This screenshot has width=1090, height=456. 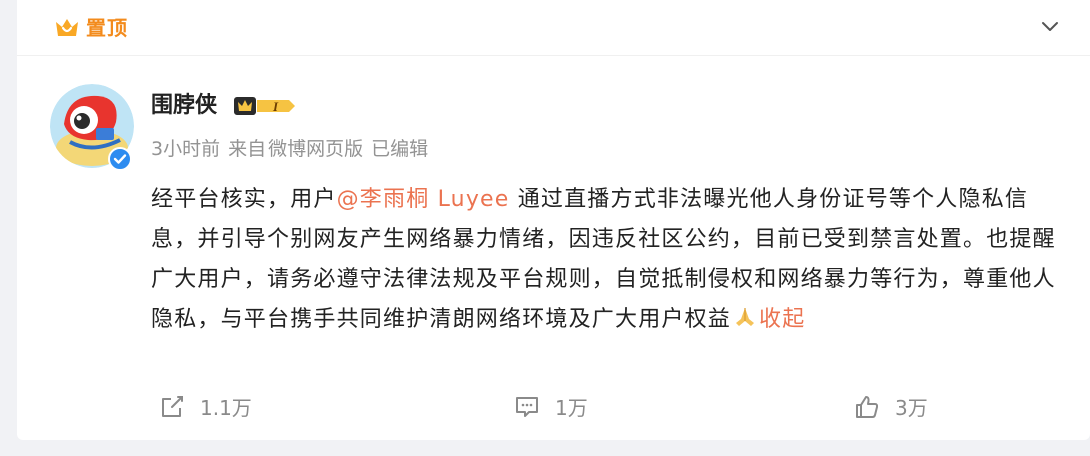 What do you see at coordinates (120, 159) in the screenshot?
I see `verified-icon` at bounding box center [120, 159].